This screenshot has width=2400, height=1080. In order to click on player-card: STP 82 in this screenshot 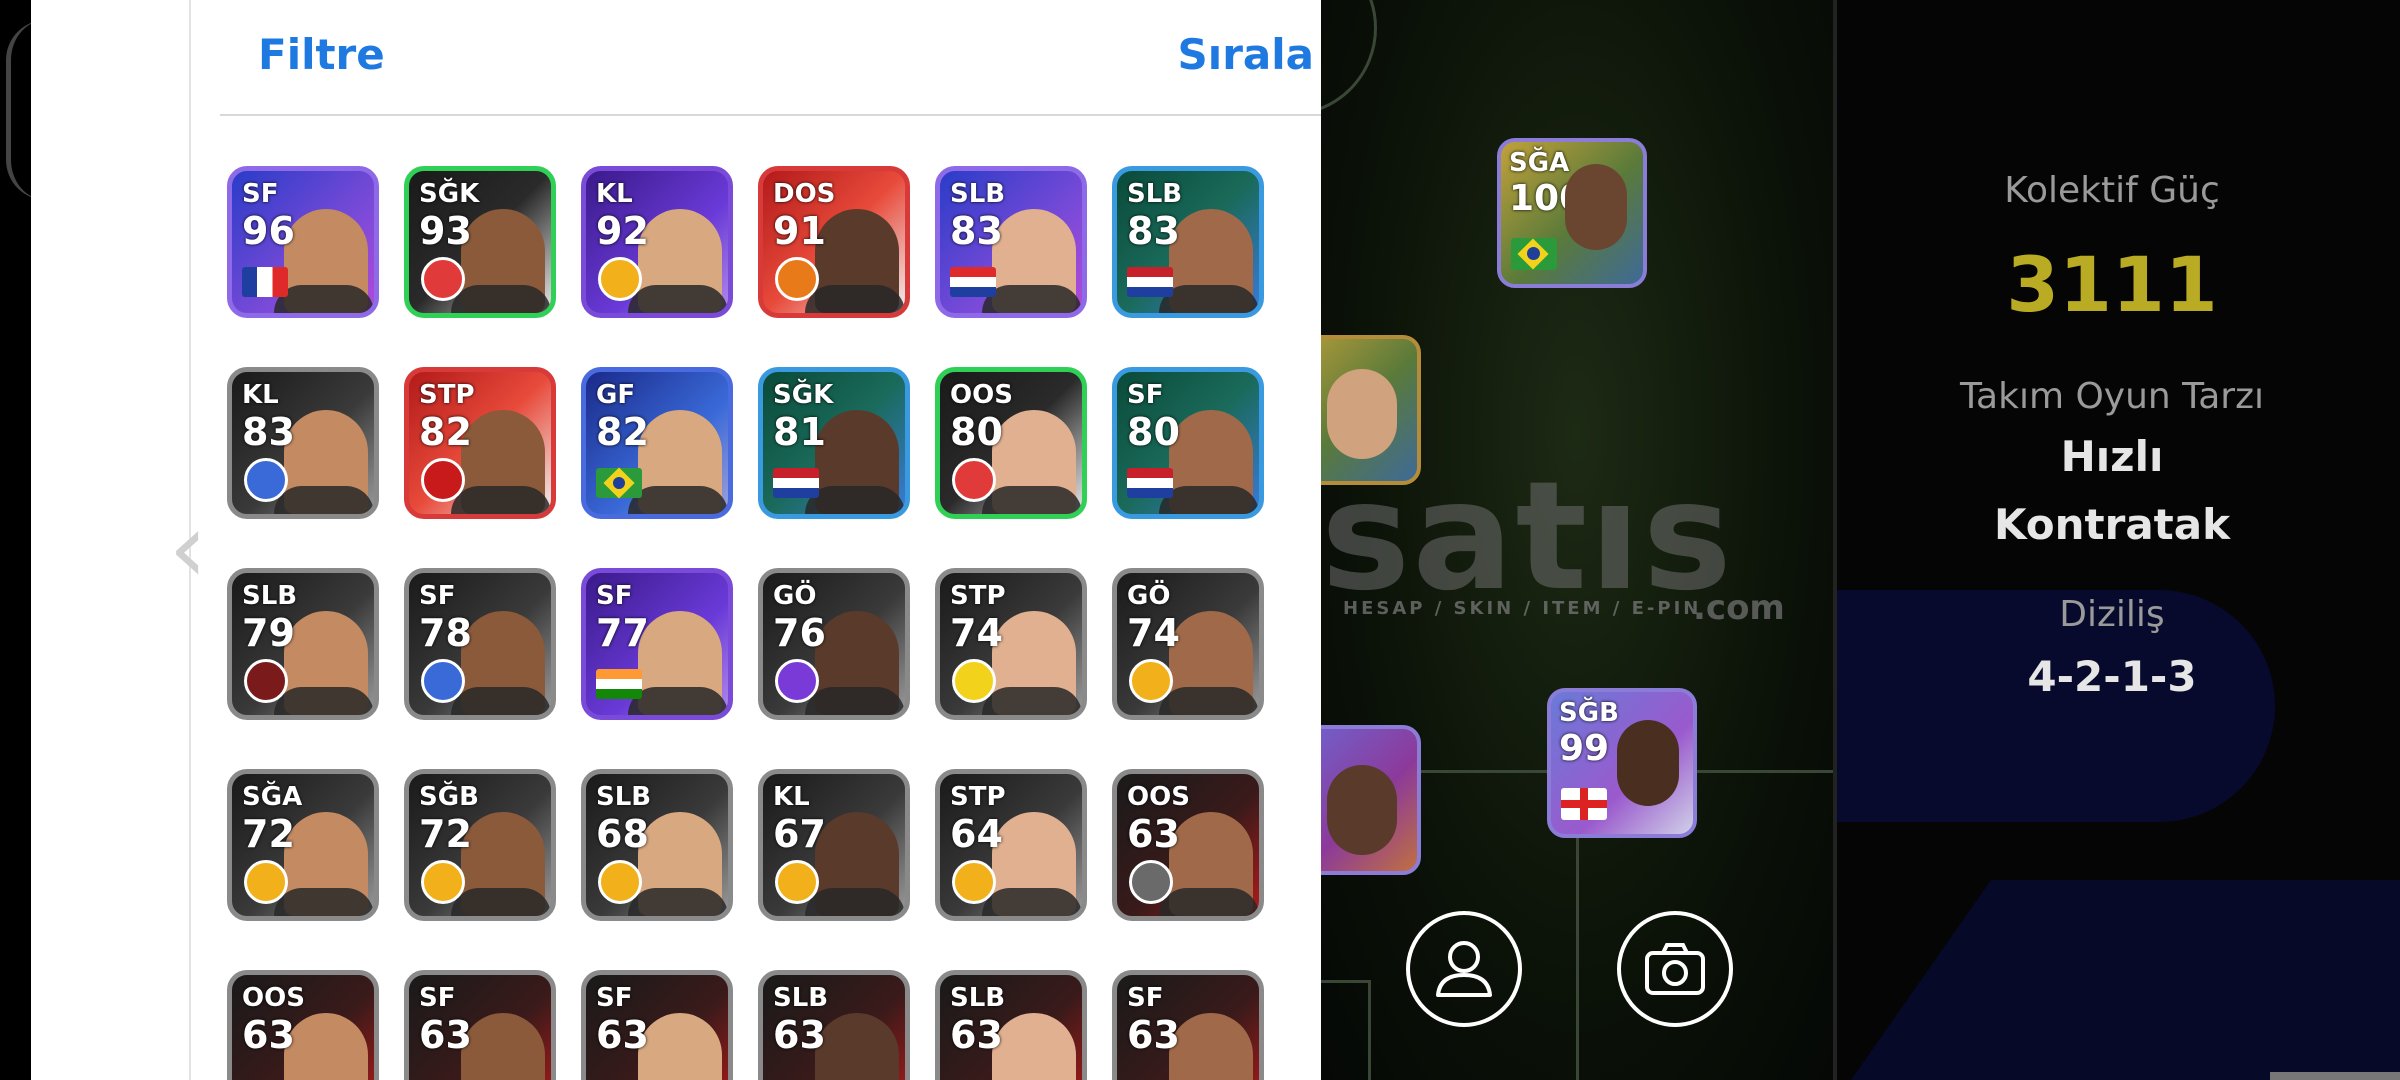, I will do `click(480, 443)`.